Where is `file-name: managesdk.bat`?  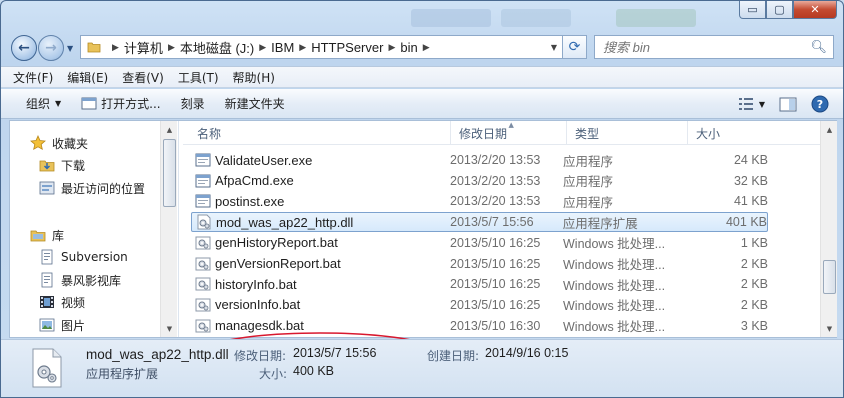
file-name: managesdk.bat is located at coordinates (259, 326).